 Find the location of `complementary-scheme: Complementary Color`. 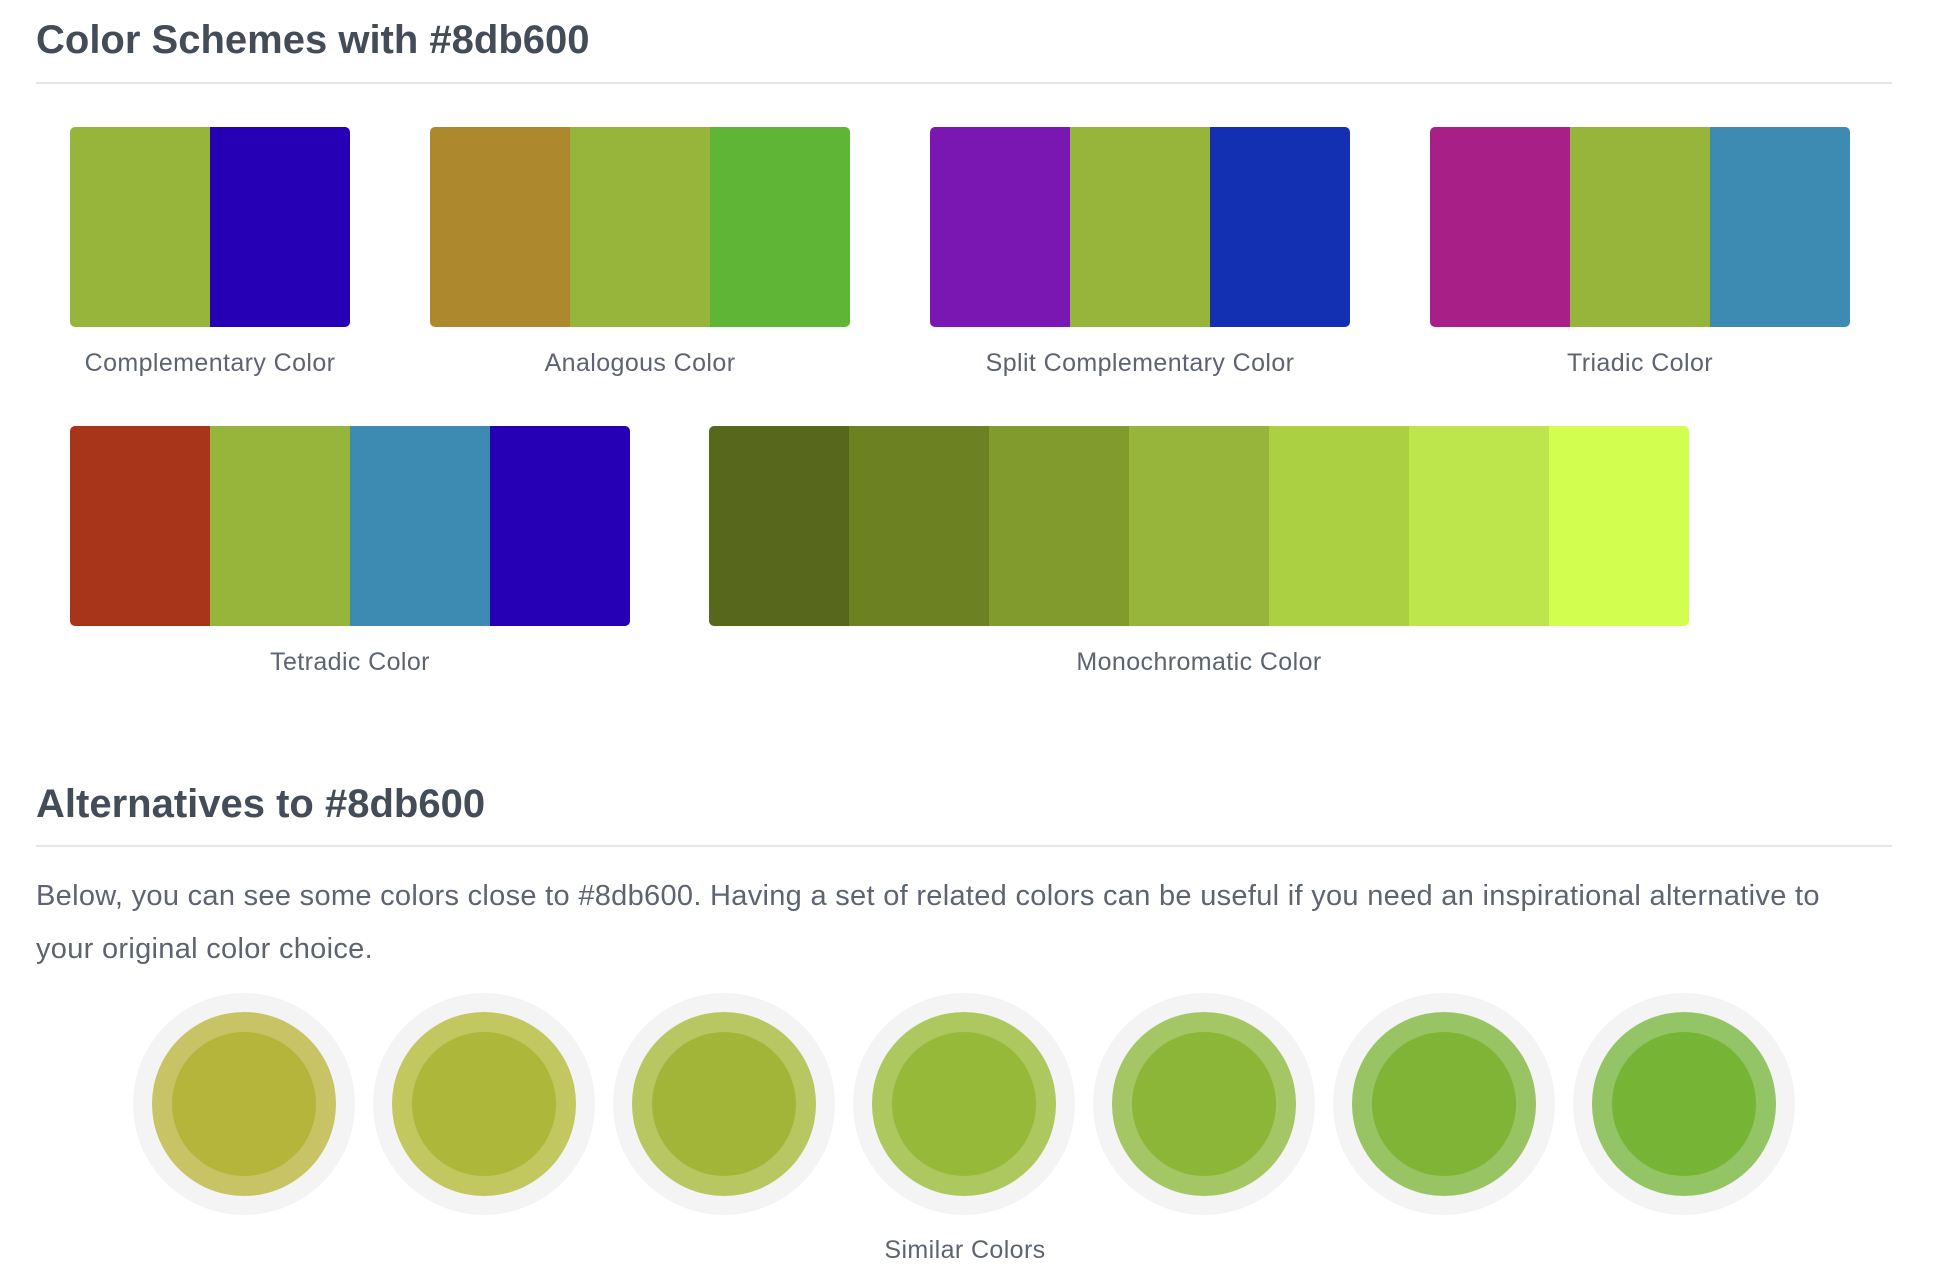

complementary-scheme: Complementary Color is located at coordinates (210, 252).